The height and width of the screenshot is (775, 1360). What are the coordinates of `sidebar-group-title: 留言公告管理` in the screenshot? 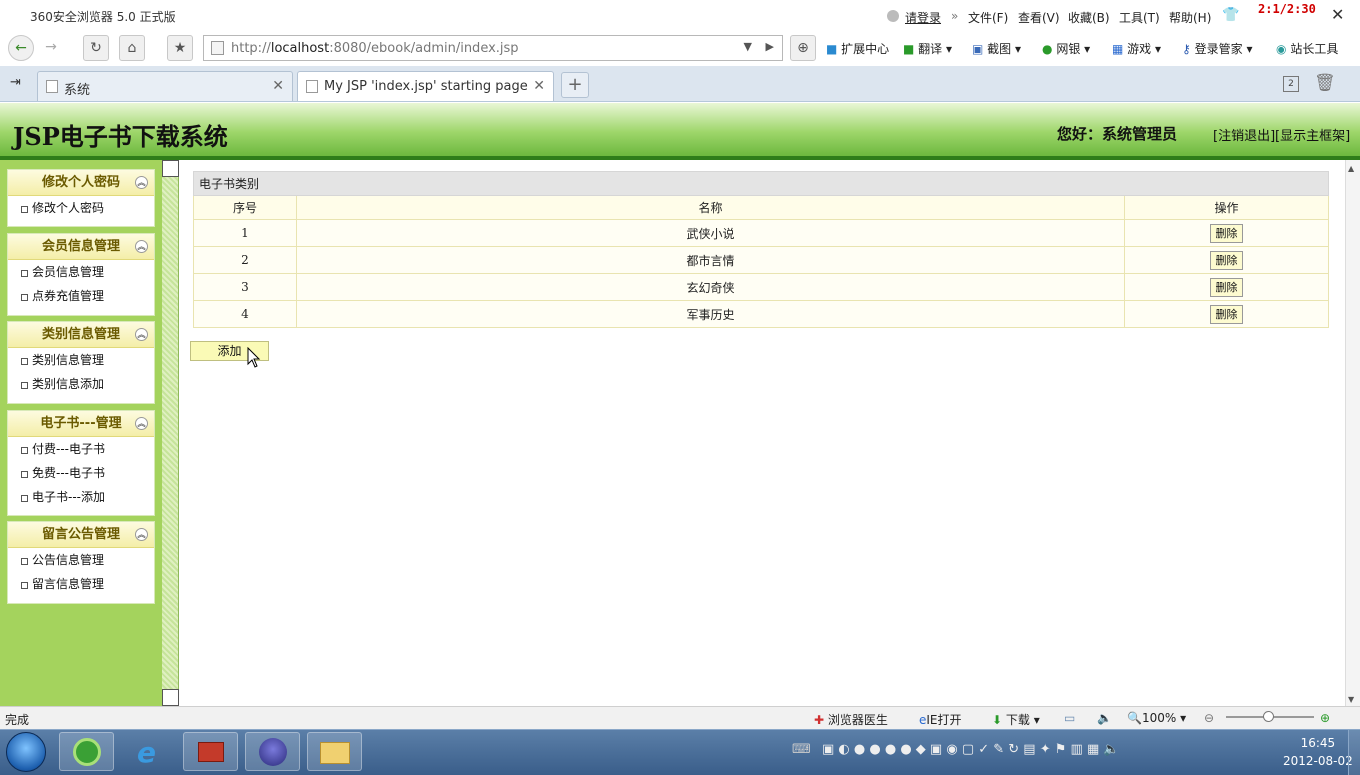 It's located at (80, 534).